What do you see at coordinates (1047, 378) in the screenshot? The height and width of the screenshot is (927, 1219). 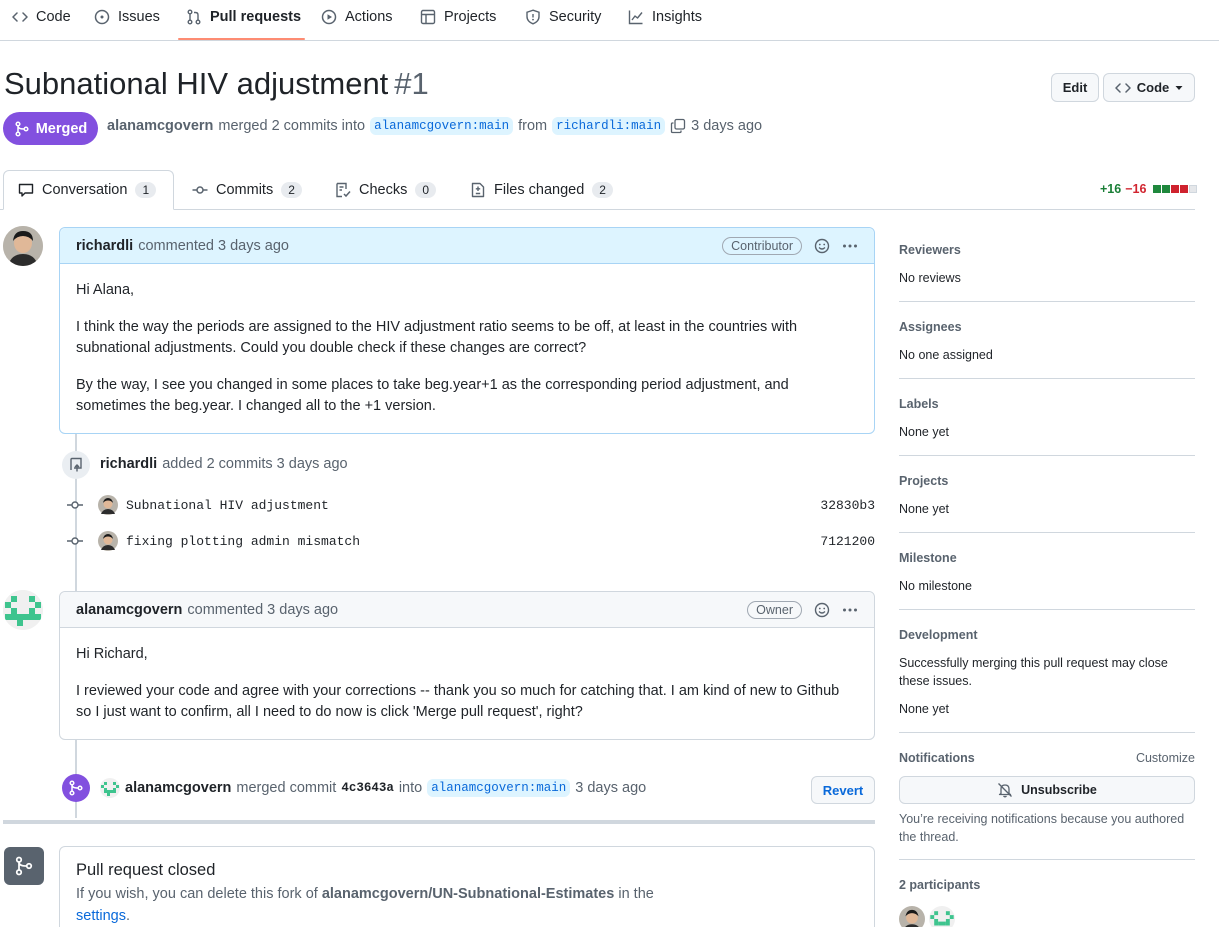 I see `sidebar-divider` at bounding box center [1047, 378].